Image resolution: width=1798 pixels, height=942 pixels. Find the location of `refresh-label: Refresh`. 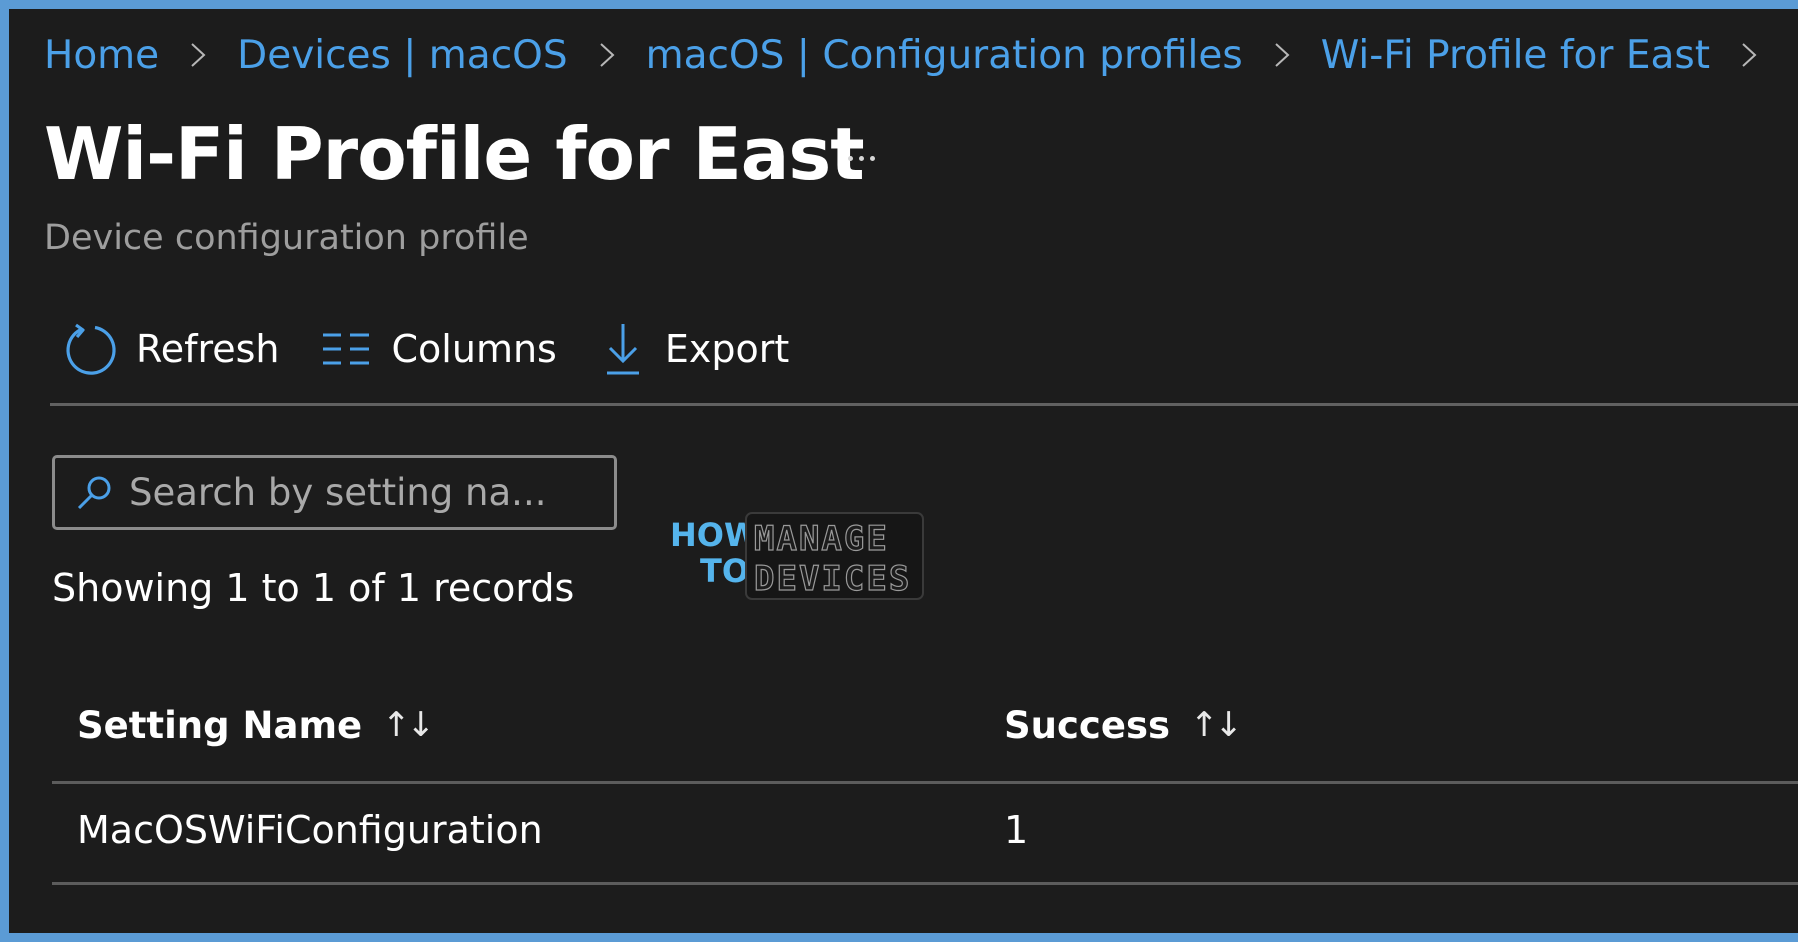

refresh-label: Refresh is located at coordinates (208, 349).